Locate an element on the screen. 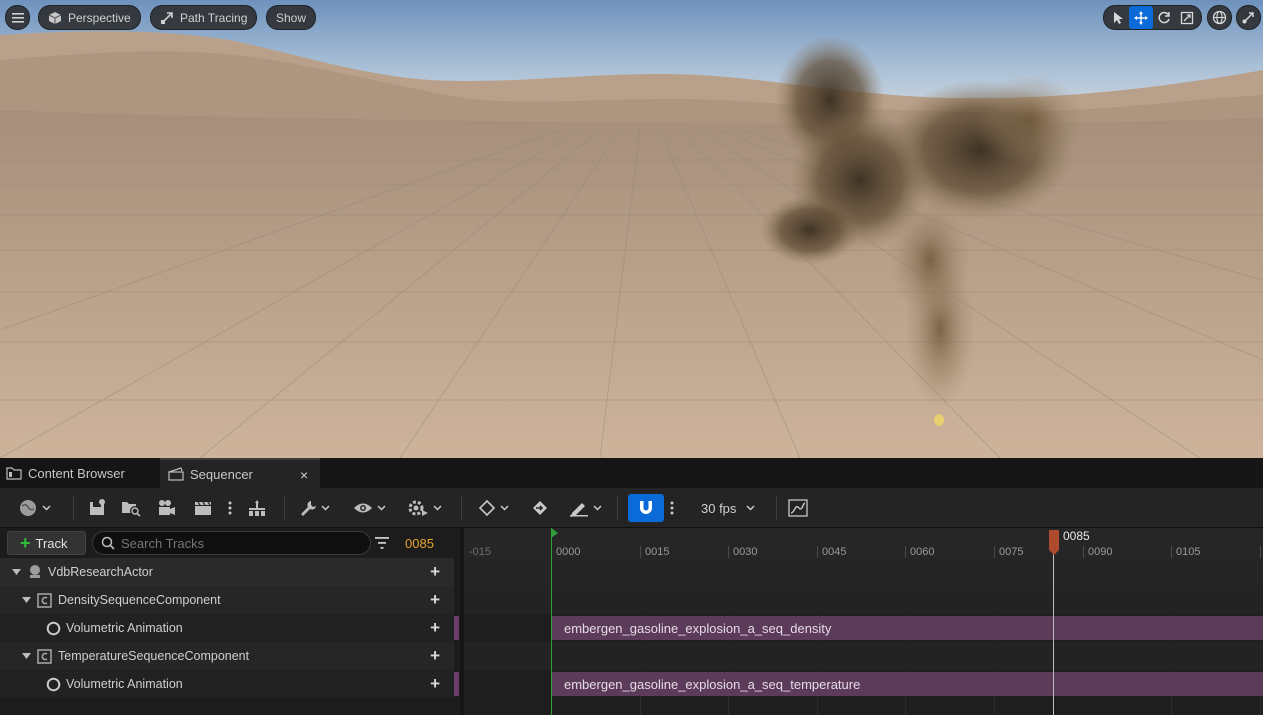  fps-label: 30 fps is located at coordinates (719, 508).